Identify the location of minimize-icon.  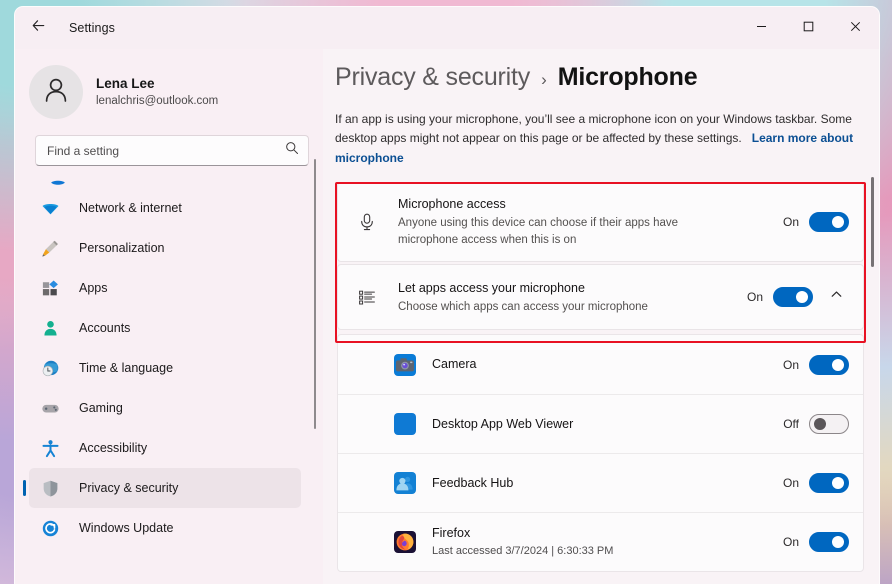
(761, 28).